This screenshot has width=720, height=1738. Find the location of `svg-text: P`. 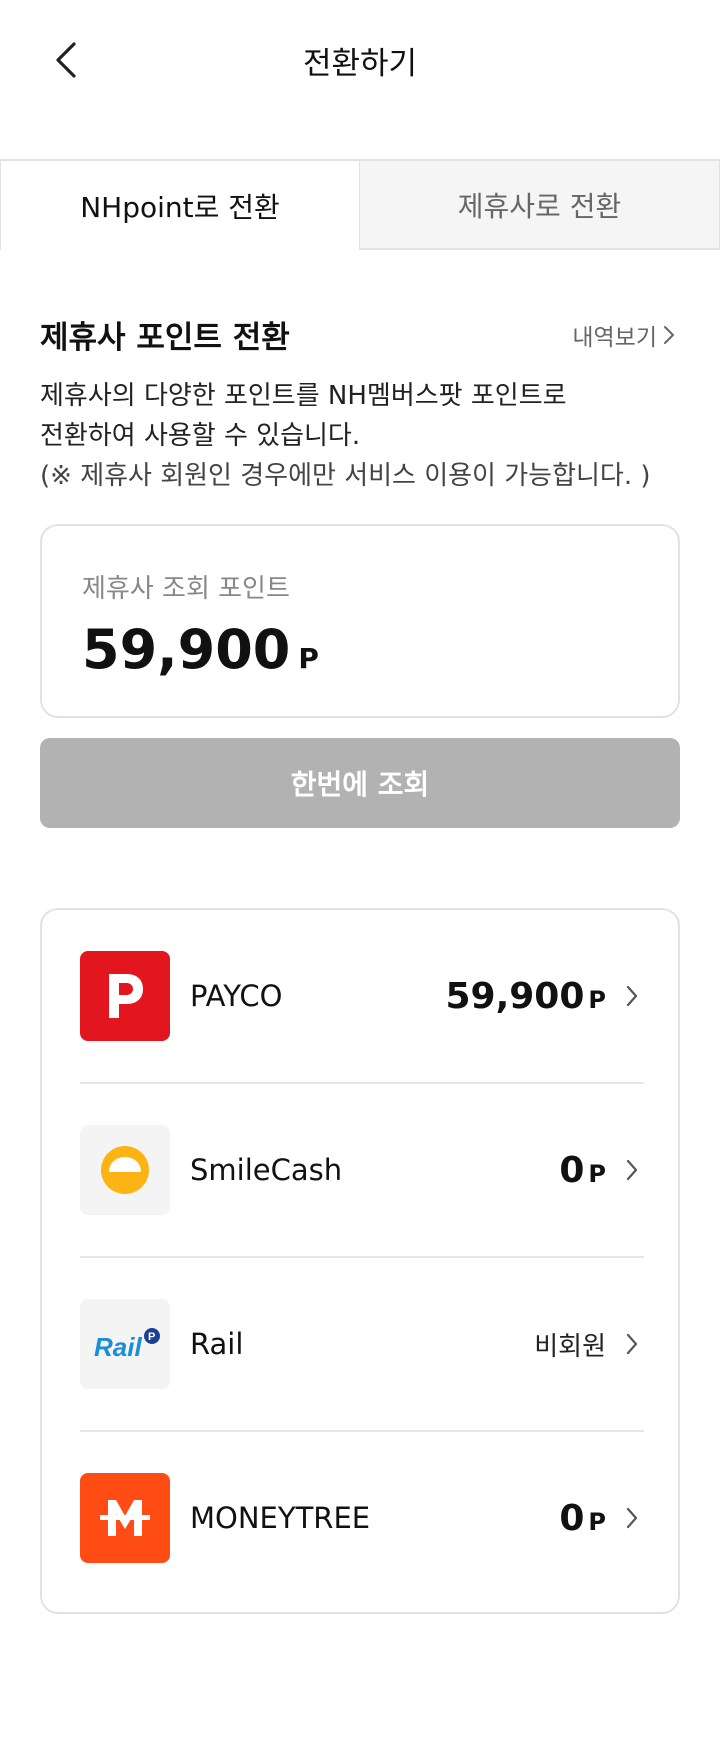

svg-text: P is located at coordinates (151, 1337).